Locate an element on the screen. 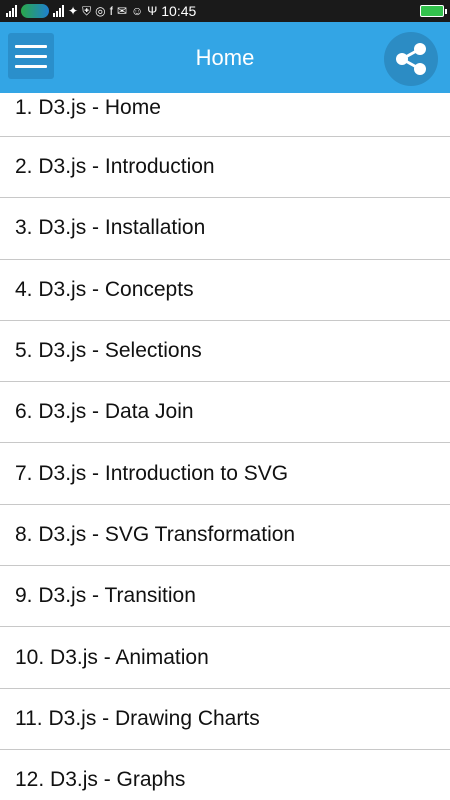 This screenshot has height=800, width=450. list-item: 3. D3.js - Installation is located at coordinates (225, 229).